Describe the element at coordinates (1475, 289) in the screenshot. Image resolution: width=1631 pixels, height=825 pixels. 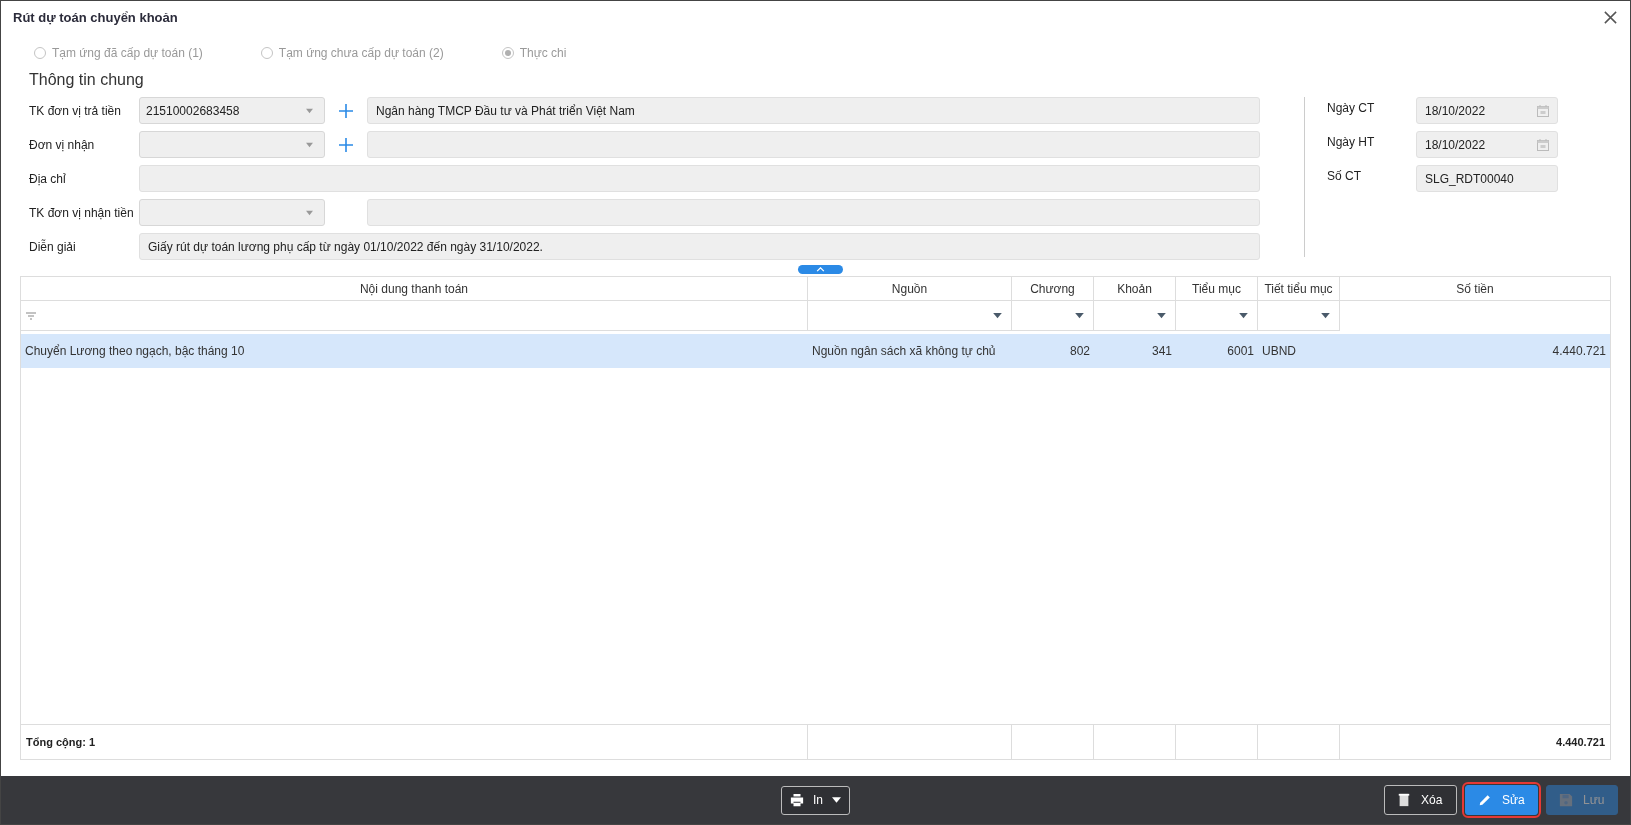
I see `column-header: Số tiền` at that location.